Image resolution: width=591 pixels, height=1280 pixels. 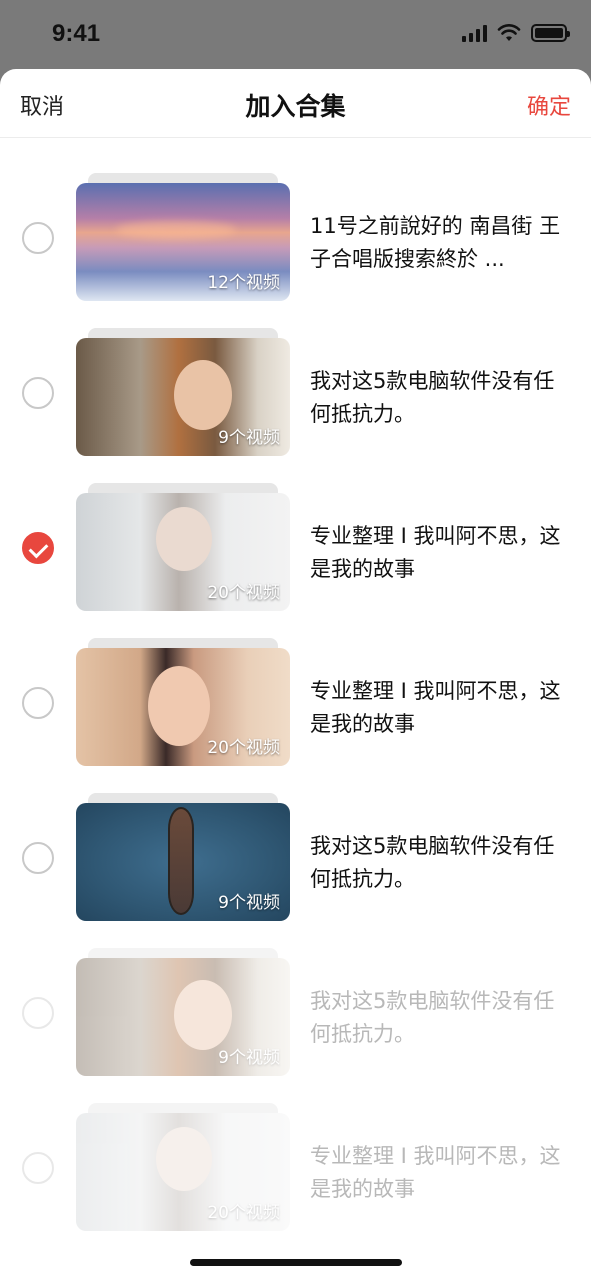 I want to click on lake-sunset-image: 12个视频, so click(x=183, y=242).